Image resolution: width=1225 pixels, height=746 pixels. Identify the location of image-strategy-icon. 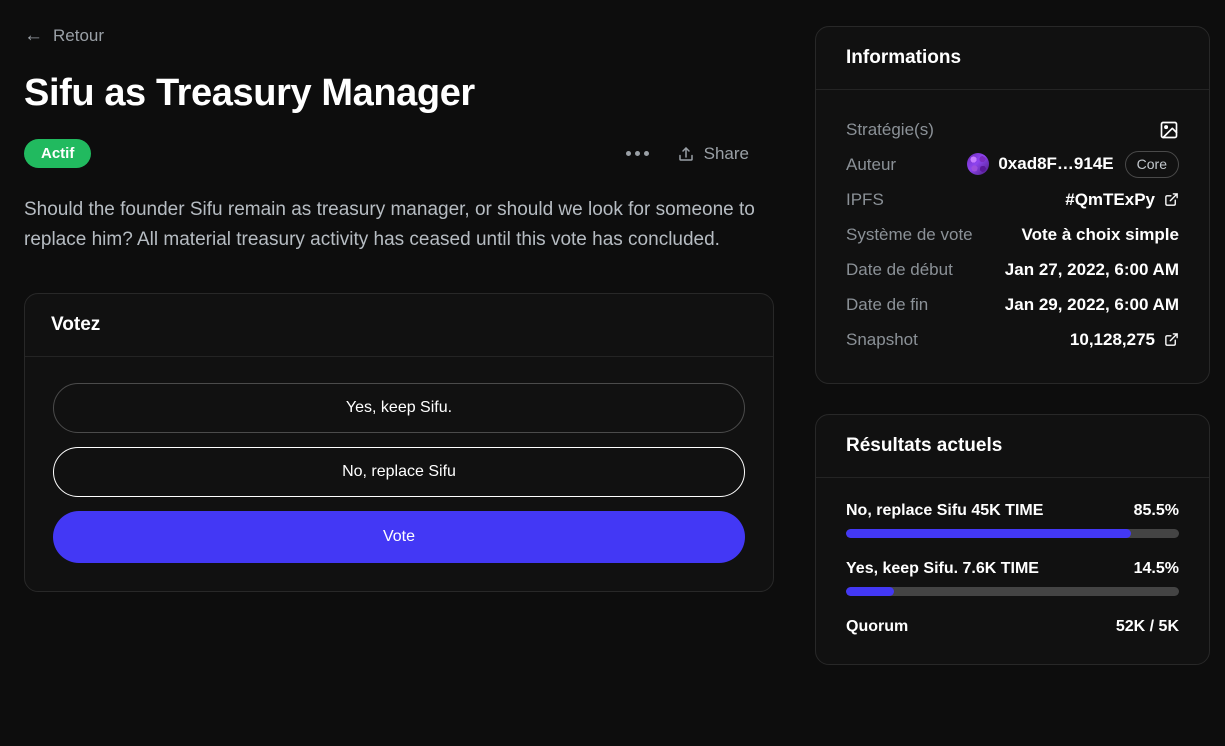
(1169, 130).